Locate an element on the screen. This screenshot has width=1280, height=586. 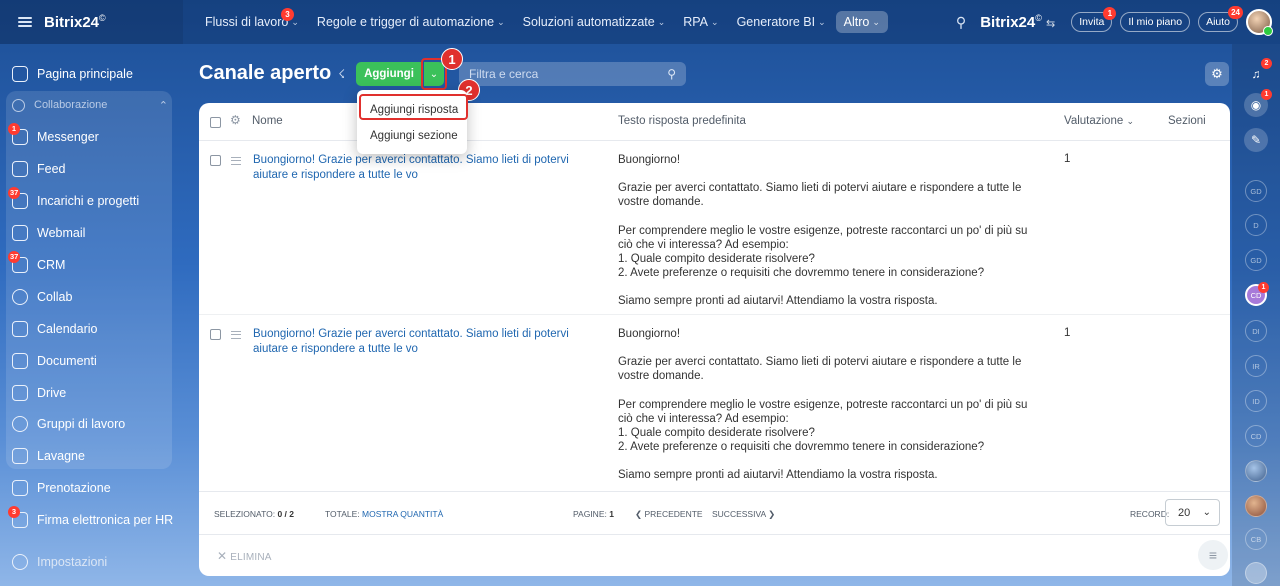
brand-right-text: Bitrix24 is located at coordinates (1008, 22).